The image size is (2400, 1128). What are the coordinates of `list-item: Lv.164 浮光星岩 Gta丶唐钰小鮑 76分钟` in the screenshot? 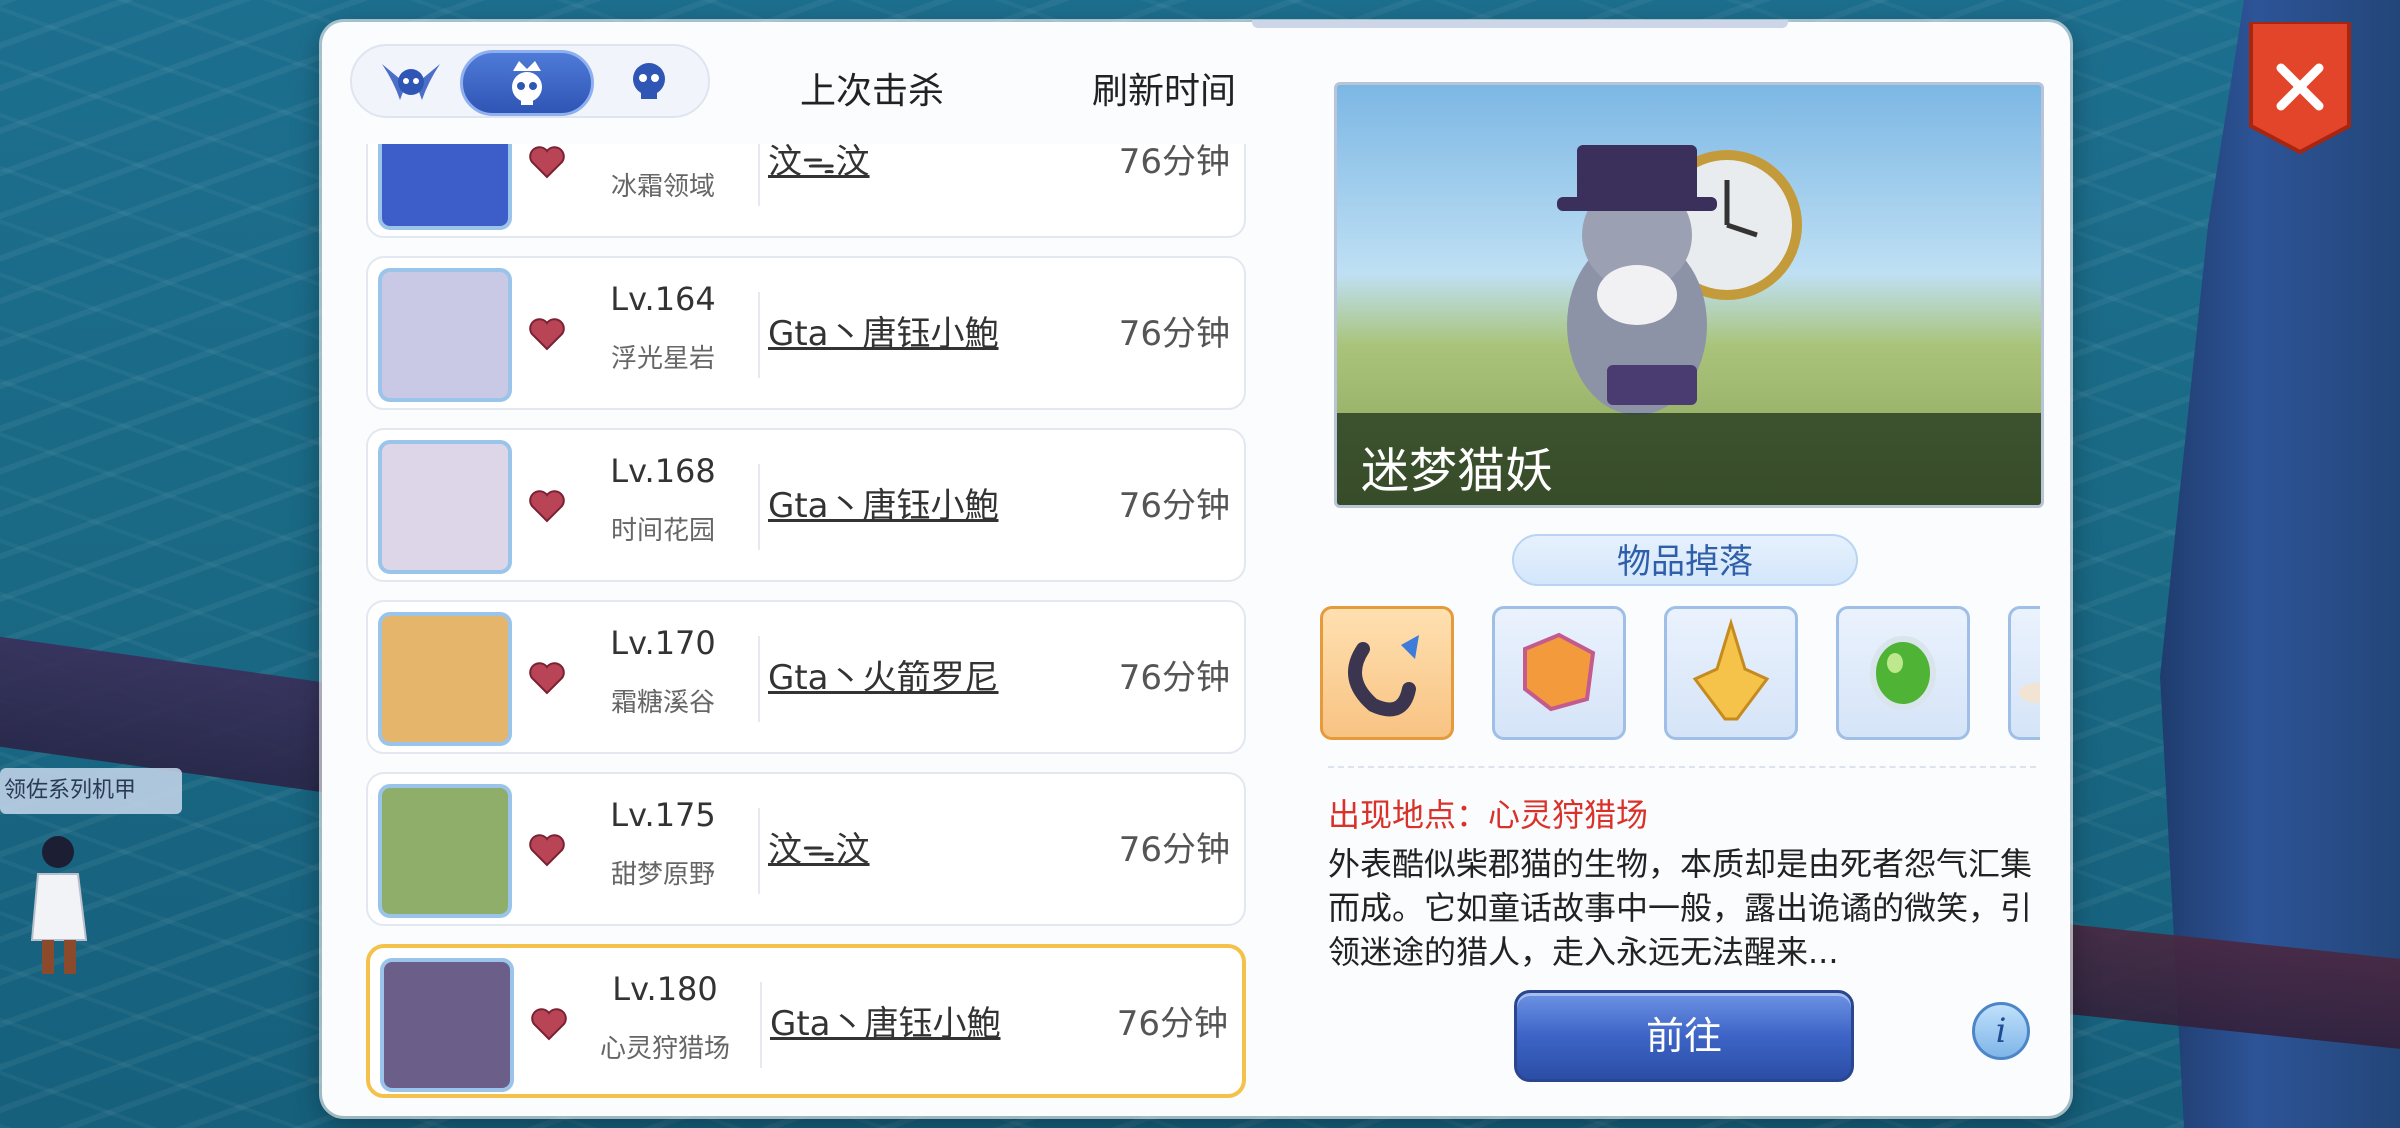 It's located at (806, 333).